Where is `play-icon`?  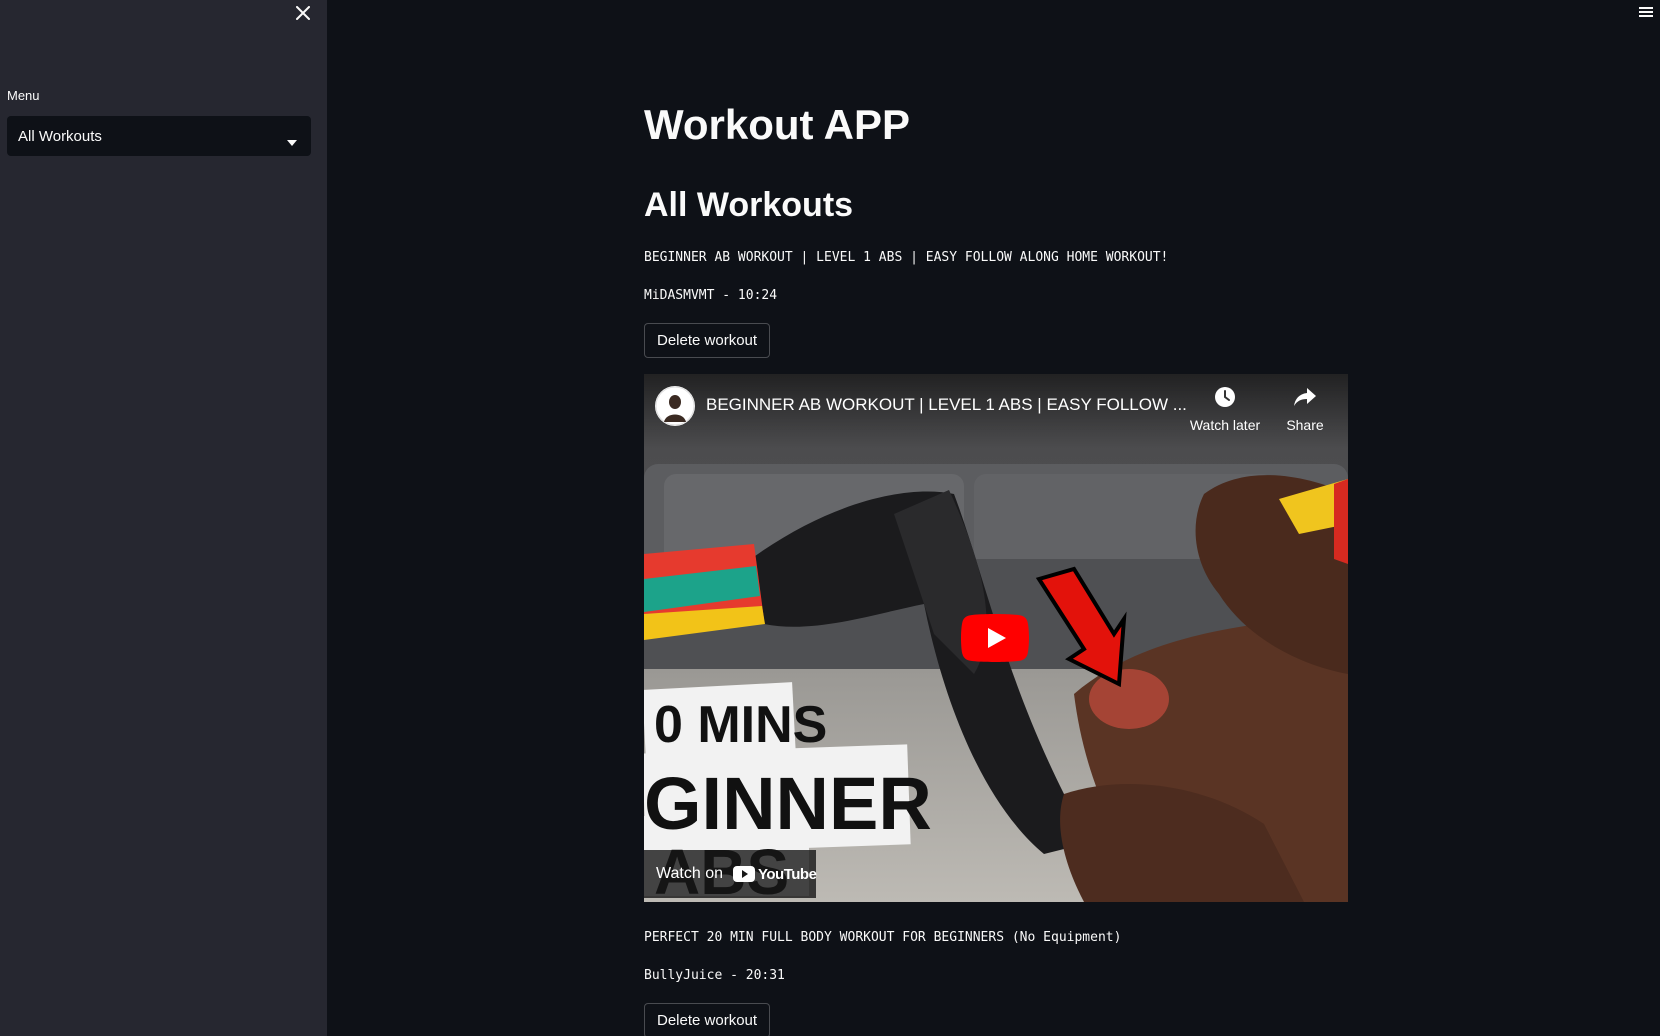
play-icon is located at coordinates (995, 638).